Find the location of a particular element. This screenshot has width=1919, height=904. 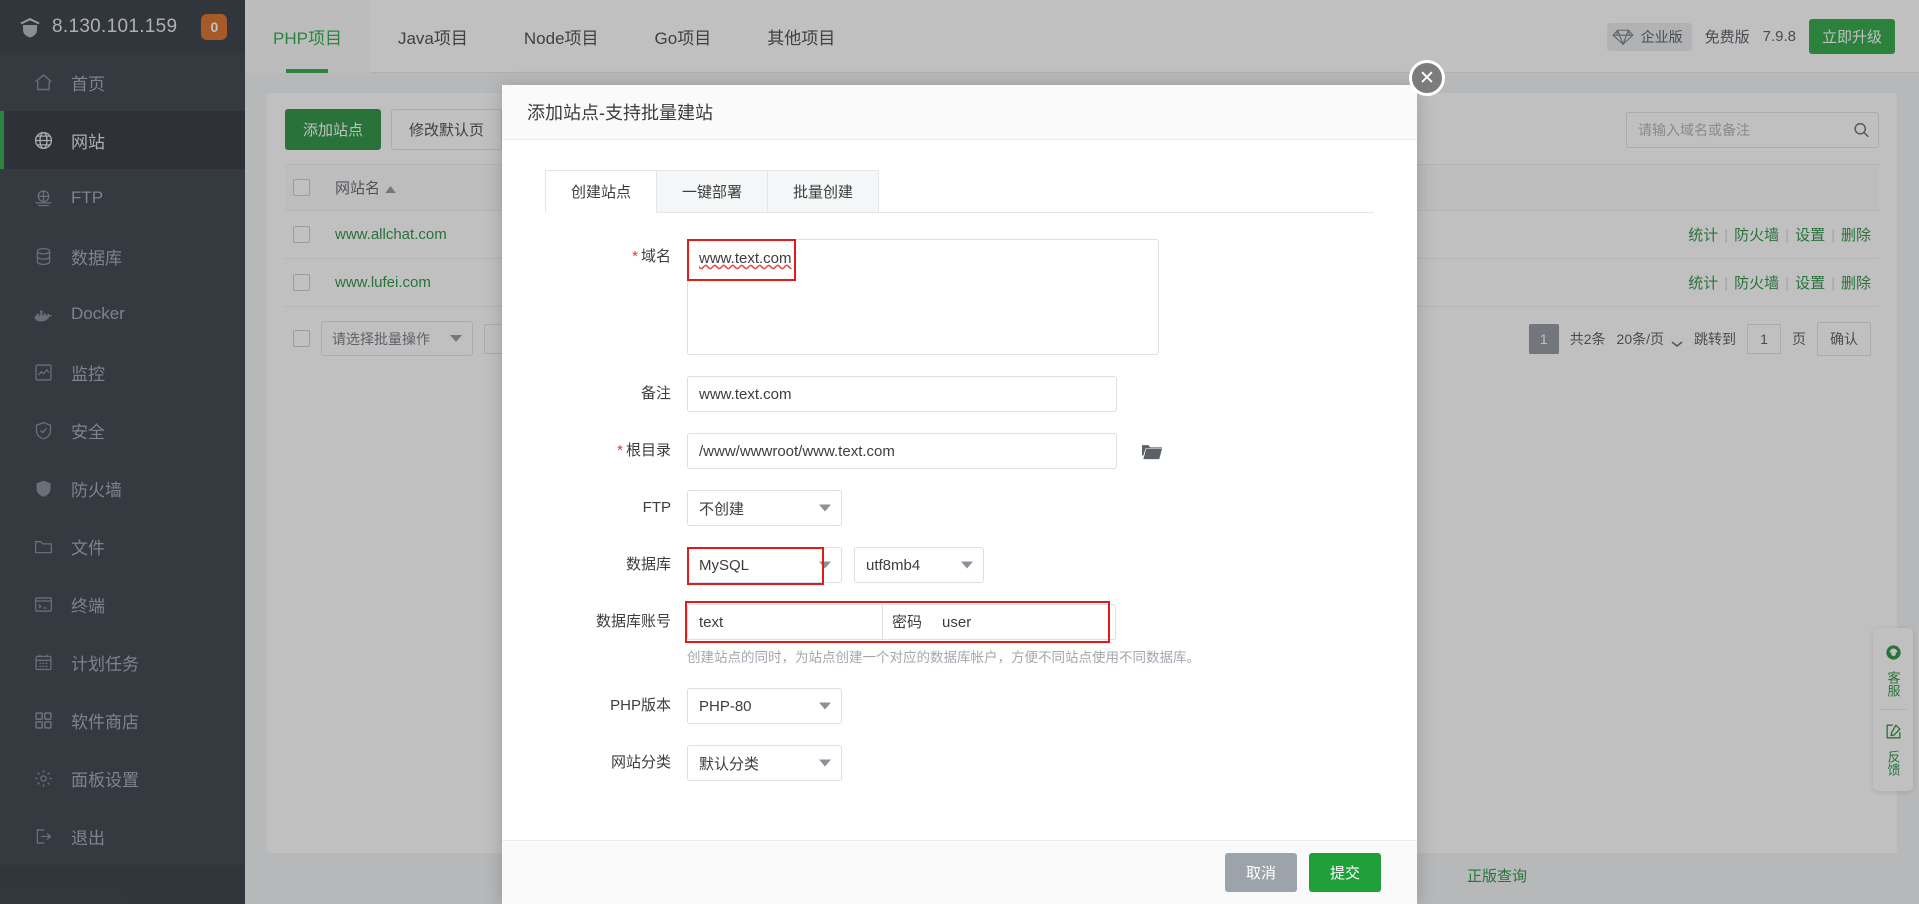

db-account-label: 数据库账号 is located at coordinates (594, 622).